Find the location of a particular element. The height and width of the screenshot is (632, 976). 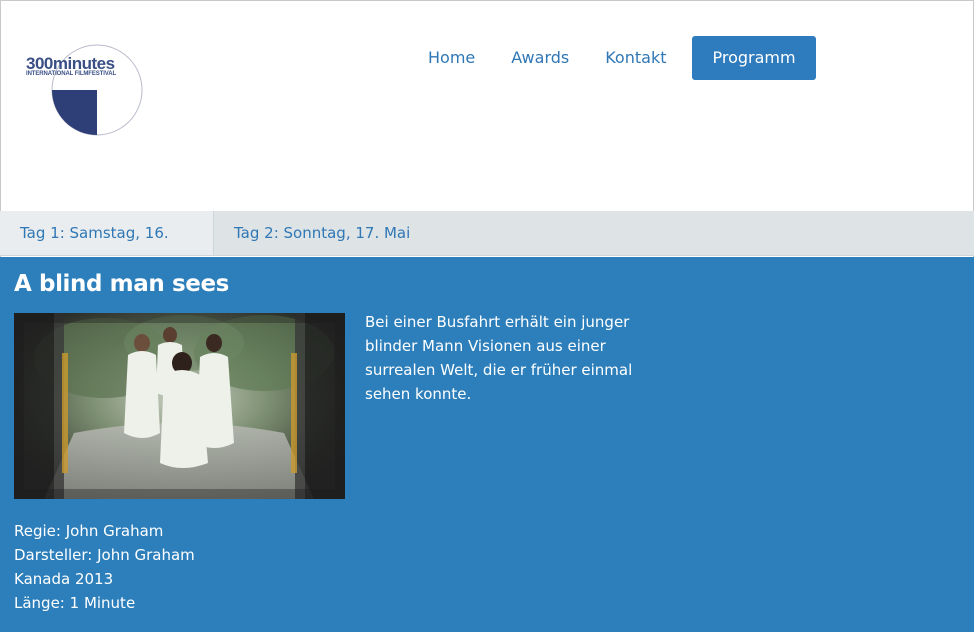

credit-country-year: Kanada 2013 is located at coordinates (64, 579).